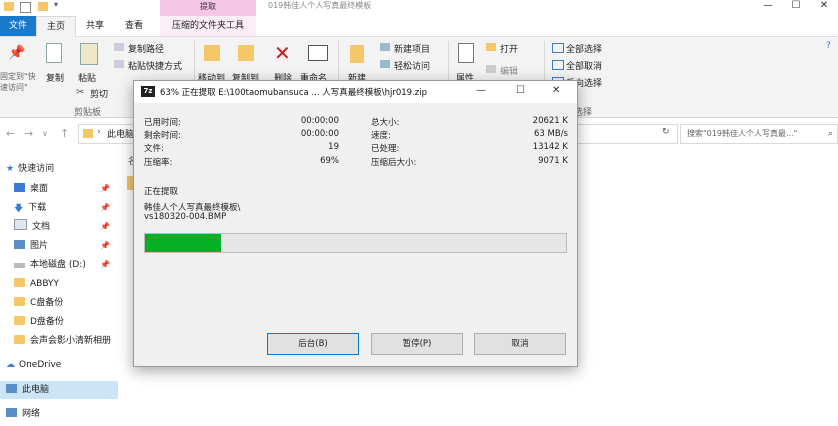  I want to click on up-arrow-icon: ↑, so click(64, 133).